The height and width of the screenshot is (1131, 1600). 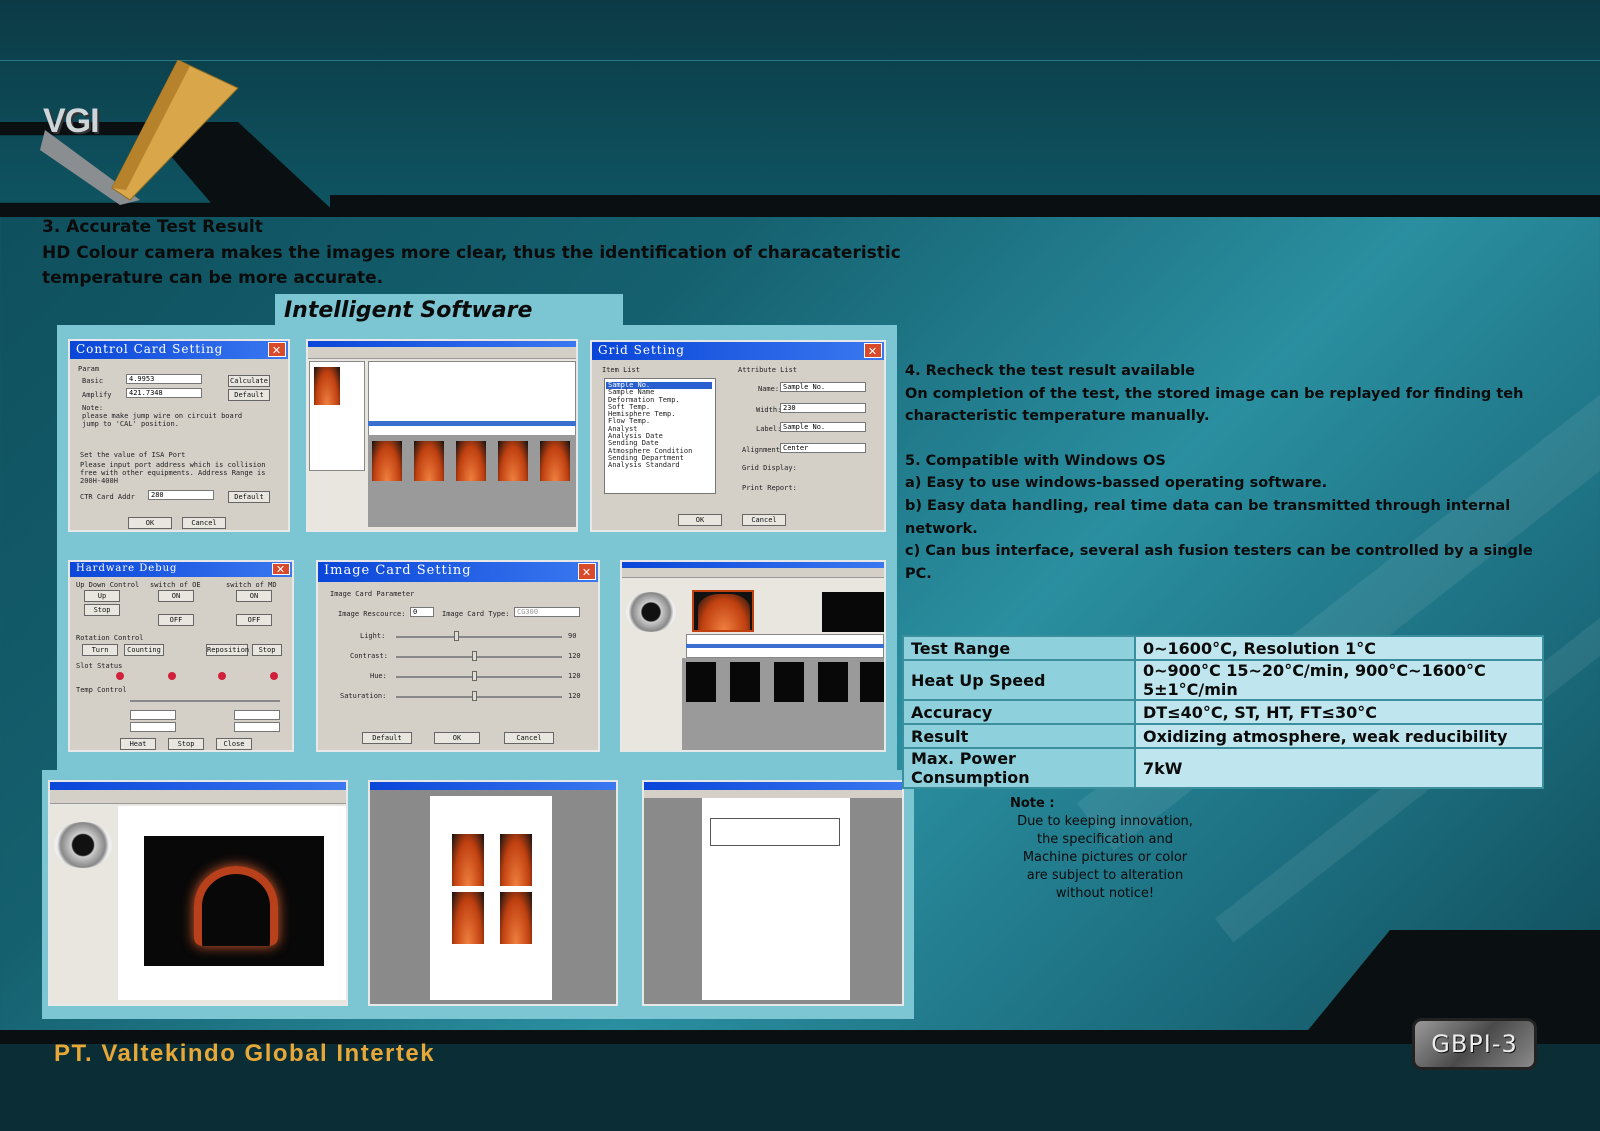 I want to click on label-label: Label:, so click(x=769, y=429).